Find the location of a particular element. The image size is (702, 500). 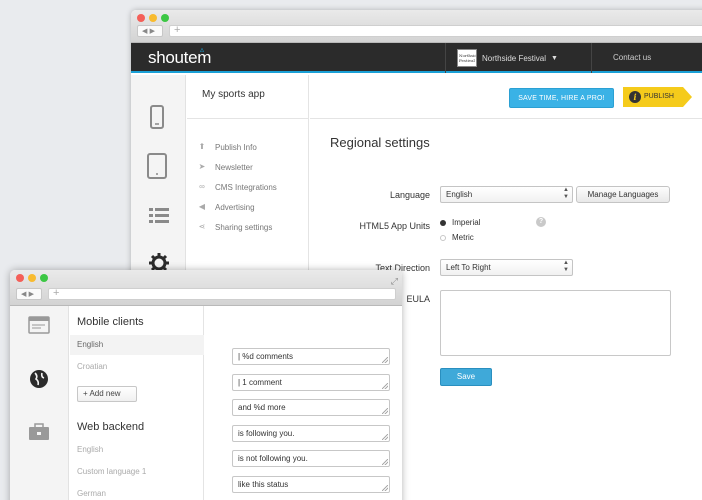

phone-icon is located at coordinates (157, 117).